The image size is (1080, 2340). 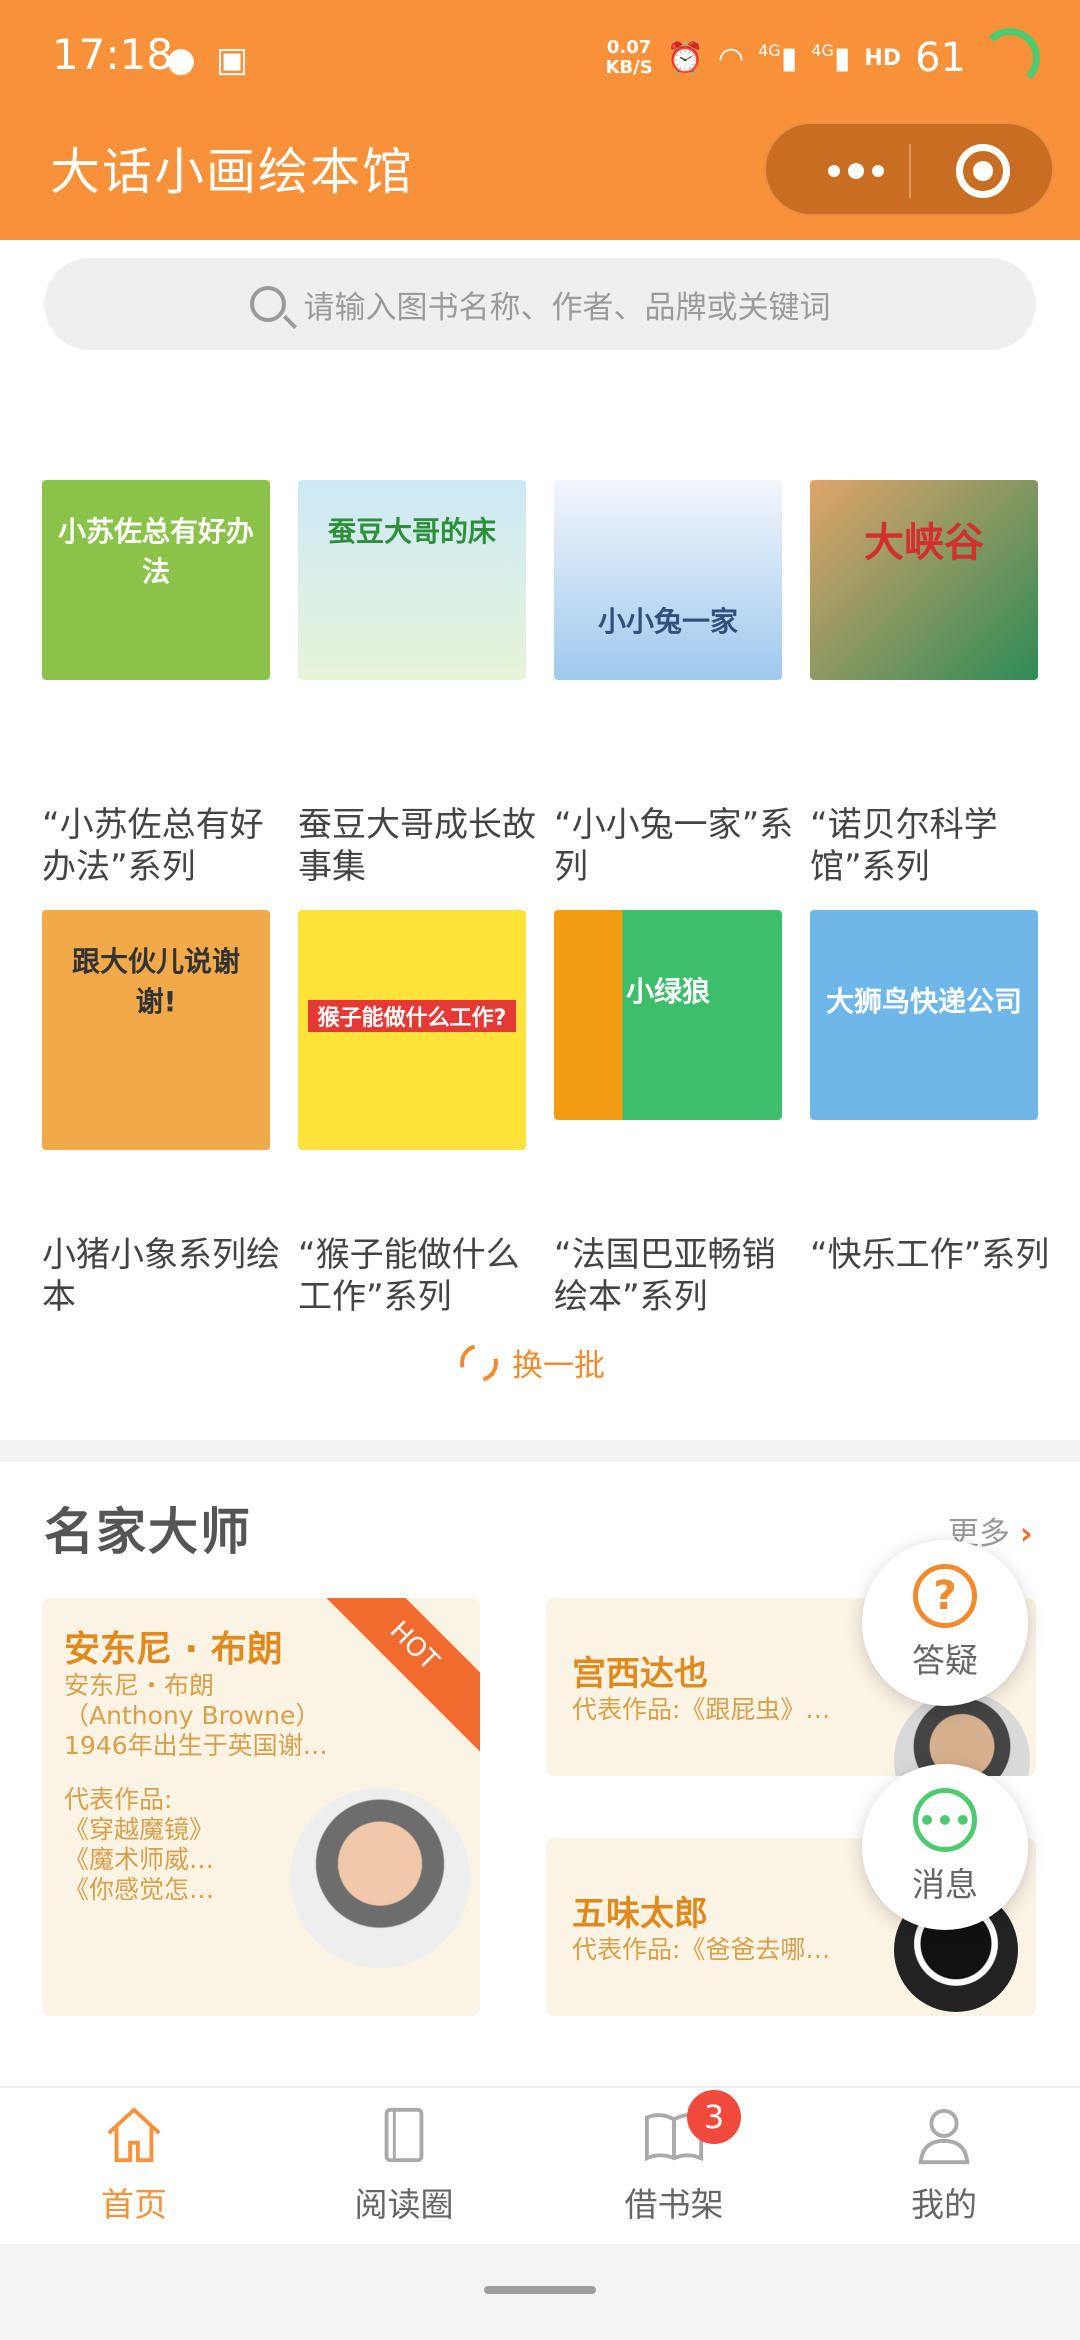 What do you see at coordinates (822, 50) in the screenshot?
I see `signal-b-label: 4G` at bounding box center [822, 50].